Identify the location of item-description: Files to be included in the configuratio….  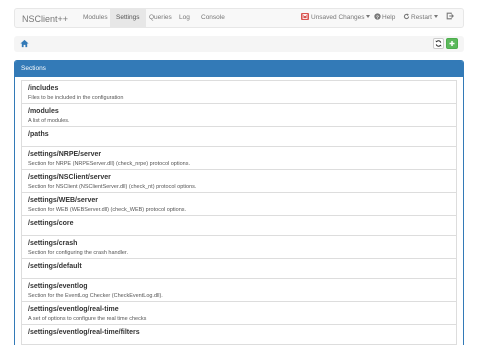
(76, 98).